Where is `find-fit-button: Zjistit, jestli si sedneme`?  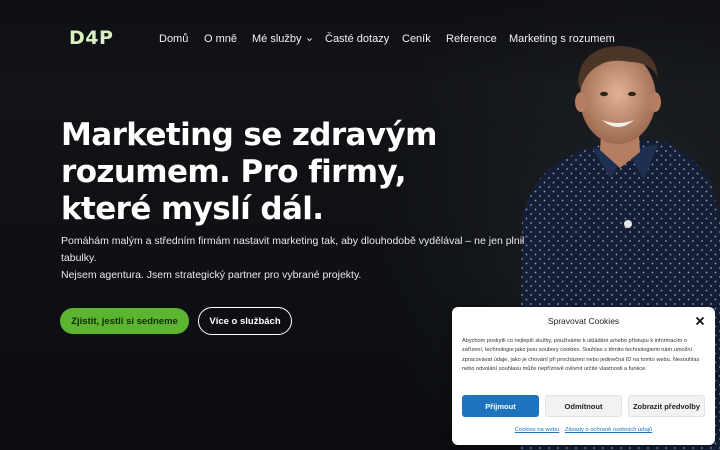 find-fit-button: Zjistit, jestli si sedneme is located at coordinates (124, 321).